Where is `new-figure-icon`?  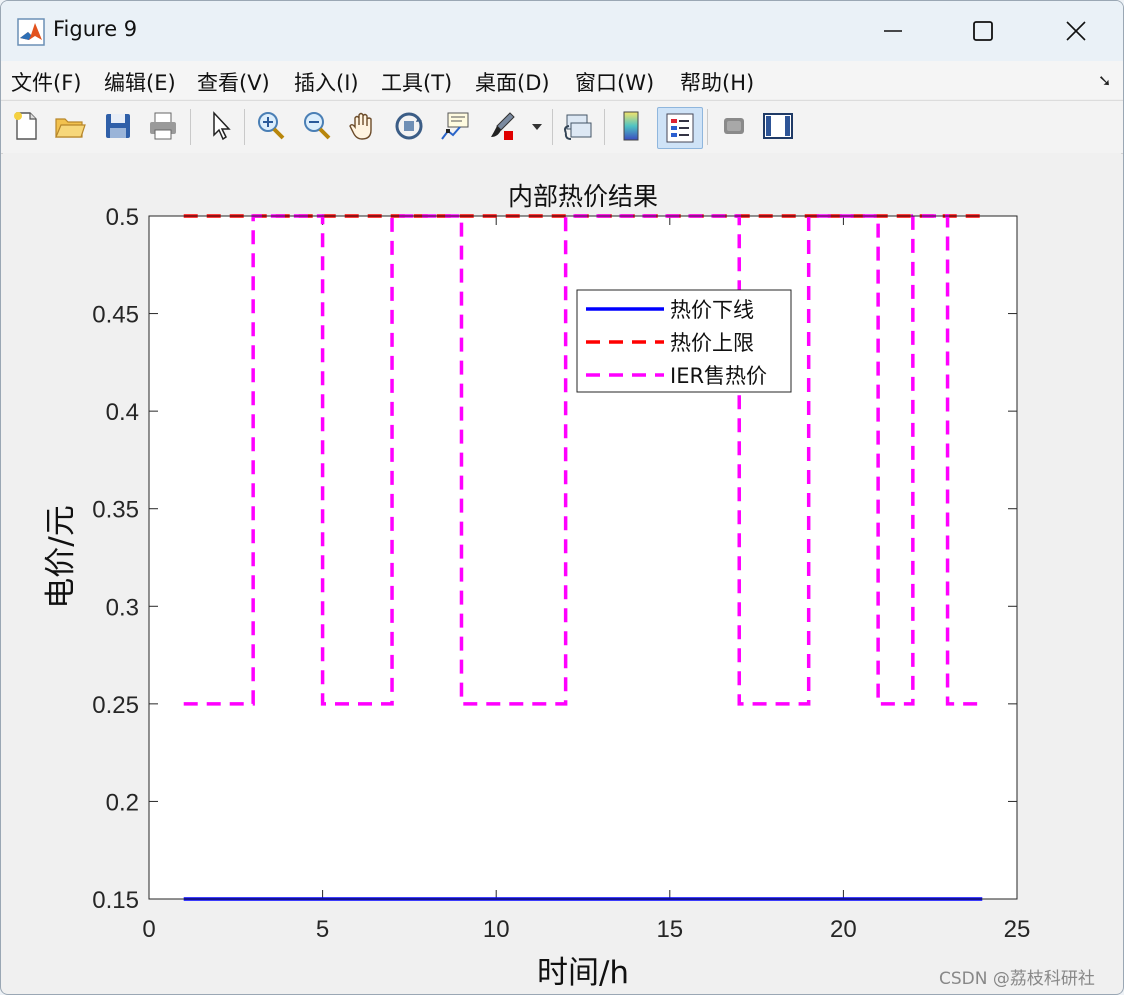
new-figure-icon is located at coordinates (26, 126).